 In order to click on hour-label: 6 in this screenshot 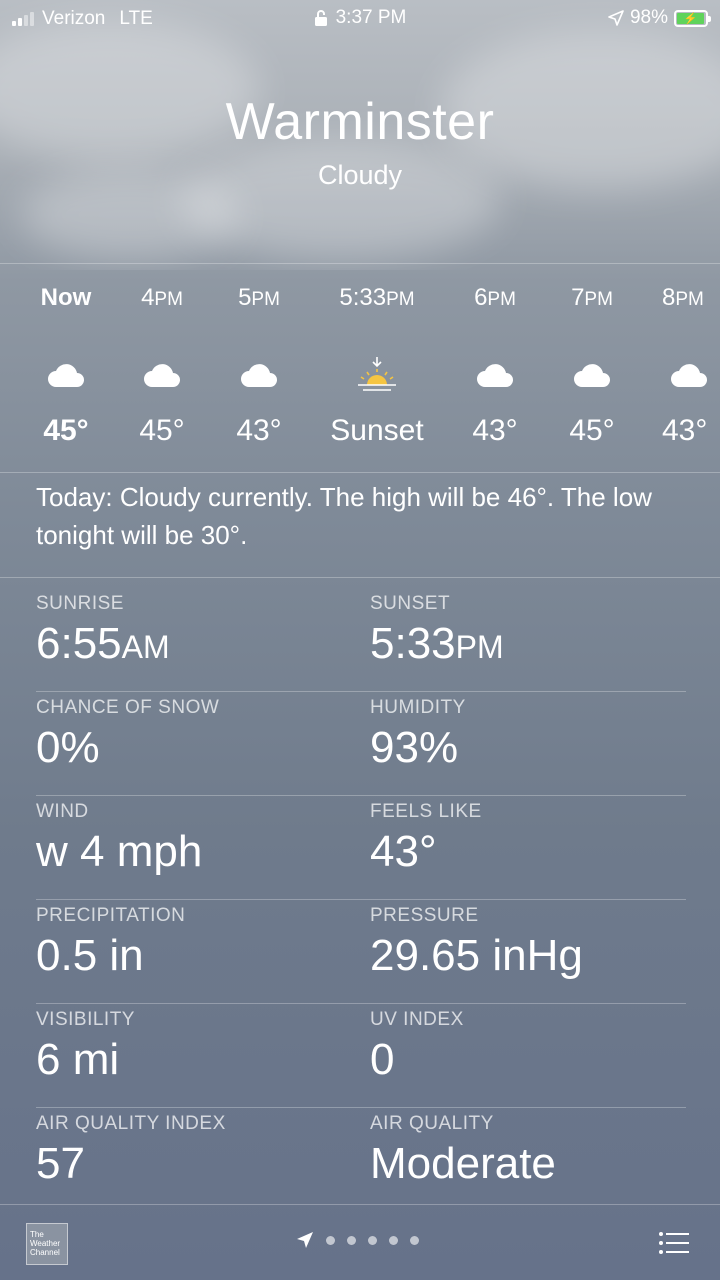, I will do `click(481, 297)`.